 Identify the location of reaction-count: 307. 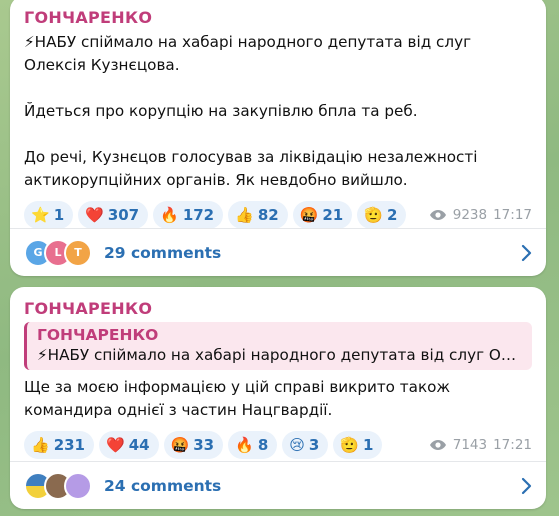
(123, 215).